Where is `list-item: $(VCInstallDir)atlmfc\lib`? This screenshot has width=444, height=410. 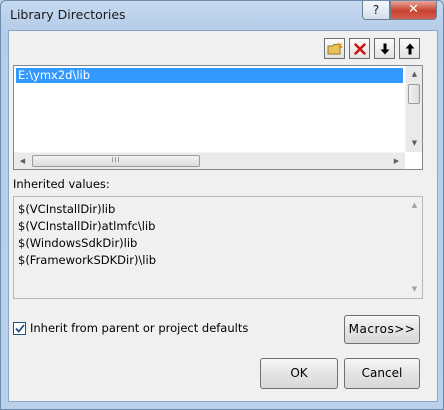
list-item: $(VCInstallDir)atlmfc\lib is located at coordinates (87, 226).